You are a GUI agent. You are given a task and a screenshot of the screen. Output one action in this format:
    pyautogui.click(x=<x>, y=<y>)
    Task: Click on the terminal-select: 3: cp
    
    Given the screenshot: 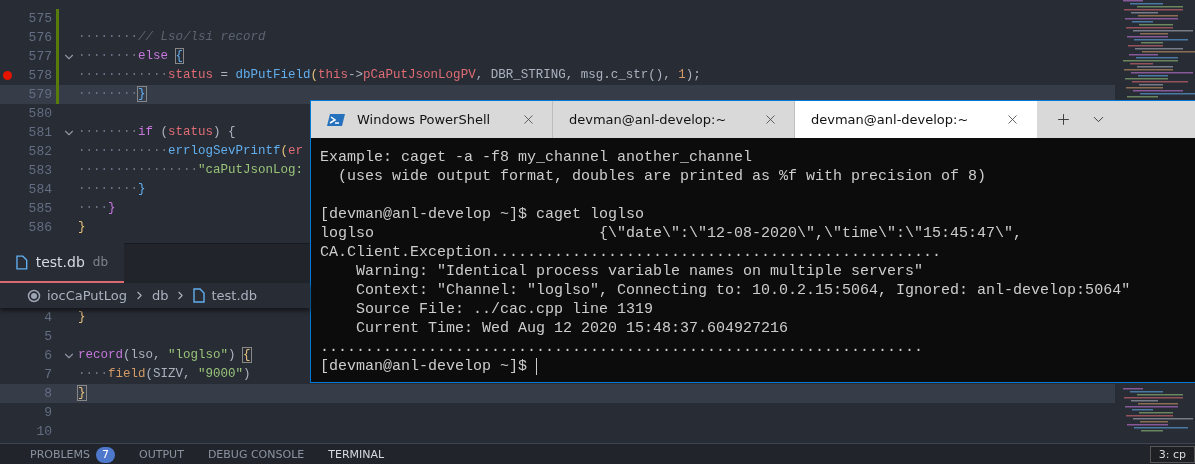 What is the action you would take?
    pyautogui.click(x=1172, y=454)
    